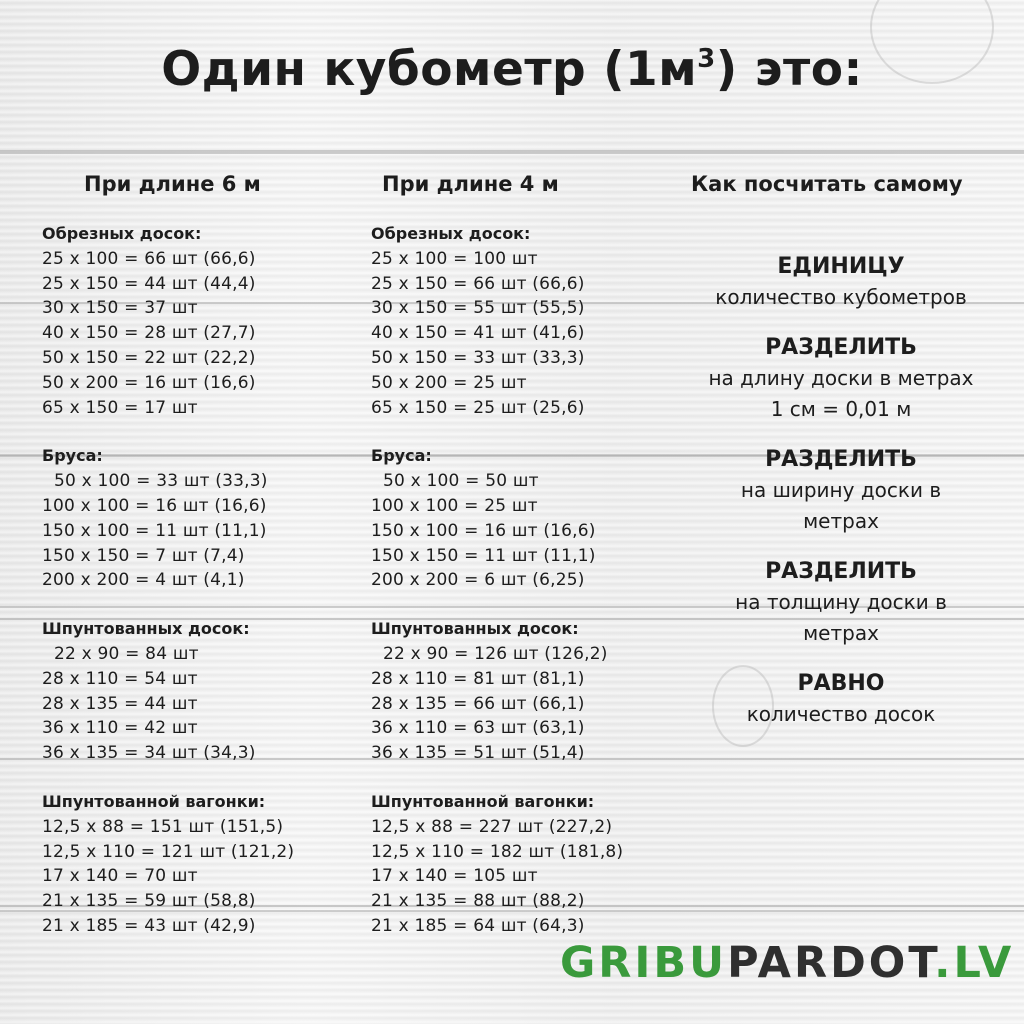  Describe the element at coordinates (478, 580) in the screenshot. I see `list-item: 200 x 200 = 6 шт (6,25)` at that location.